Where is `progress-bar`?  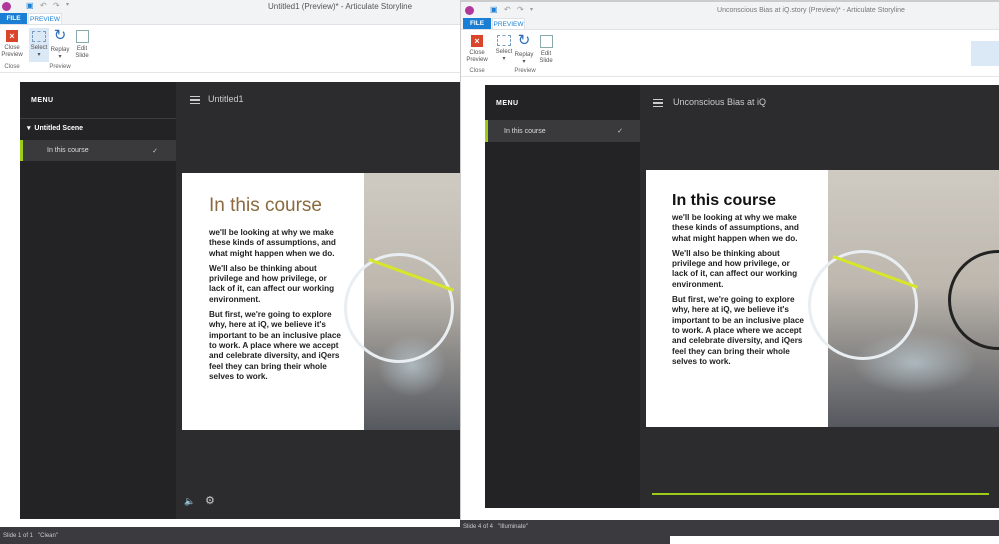 progress-bar is located at coordinates (820, 494).